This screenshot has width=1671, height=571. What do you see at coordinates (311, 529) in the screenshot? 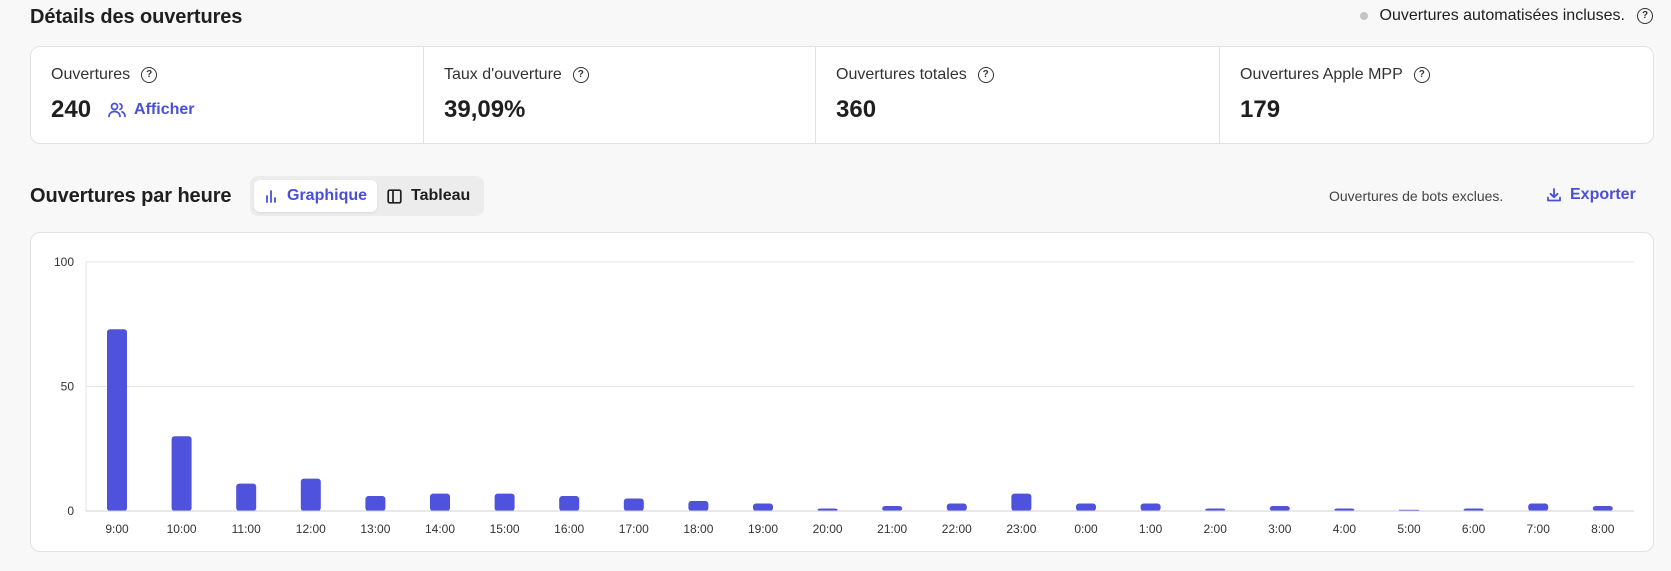
I see `x-tick-label: 12:00` at bounding box center [311, 529].